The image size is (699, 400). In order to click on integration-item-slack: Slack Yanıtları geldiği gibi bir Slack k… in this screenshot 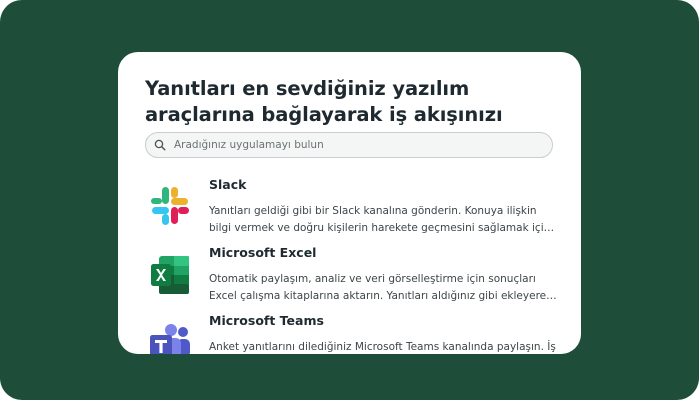, I will do `click(349, 212)`.